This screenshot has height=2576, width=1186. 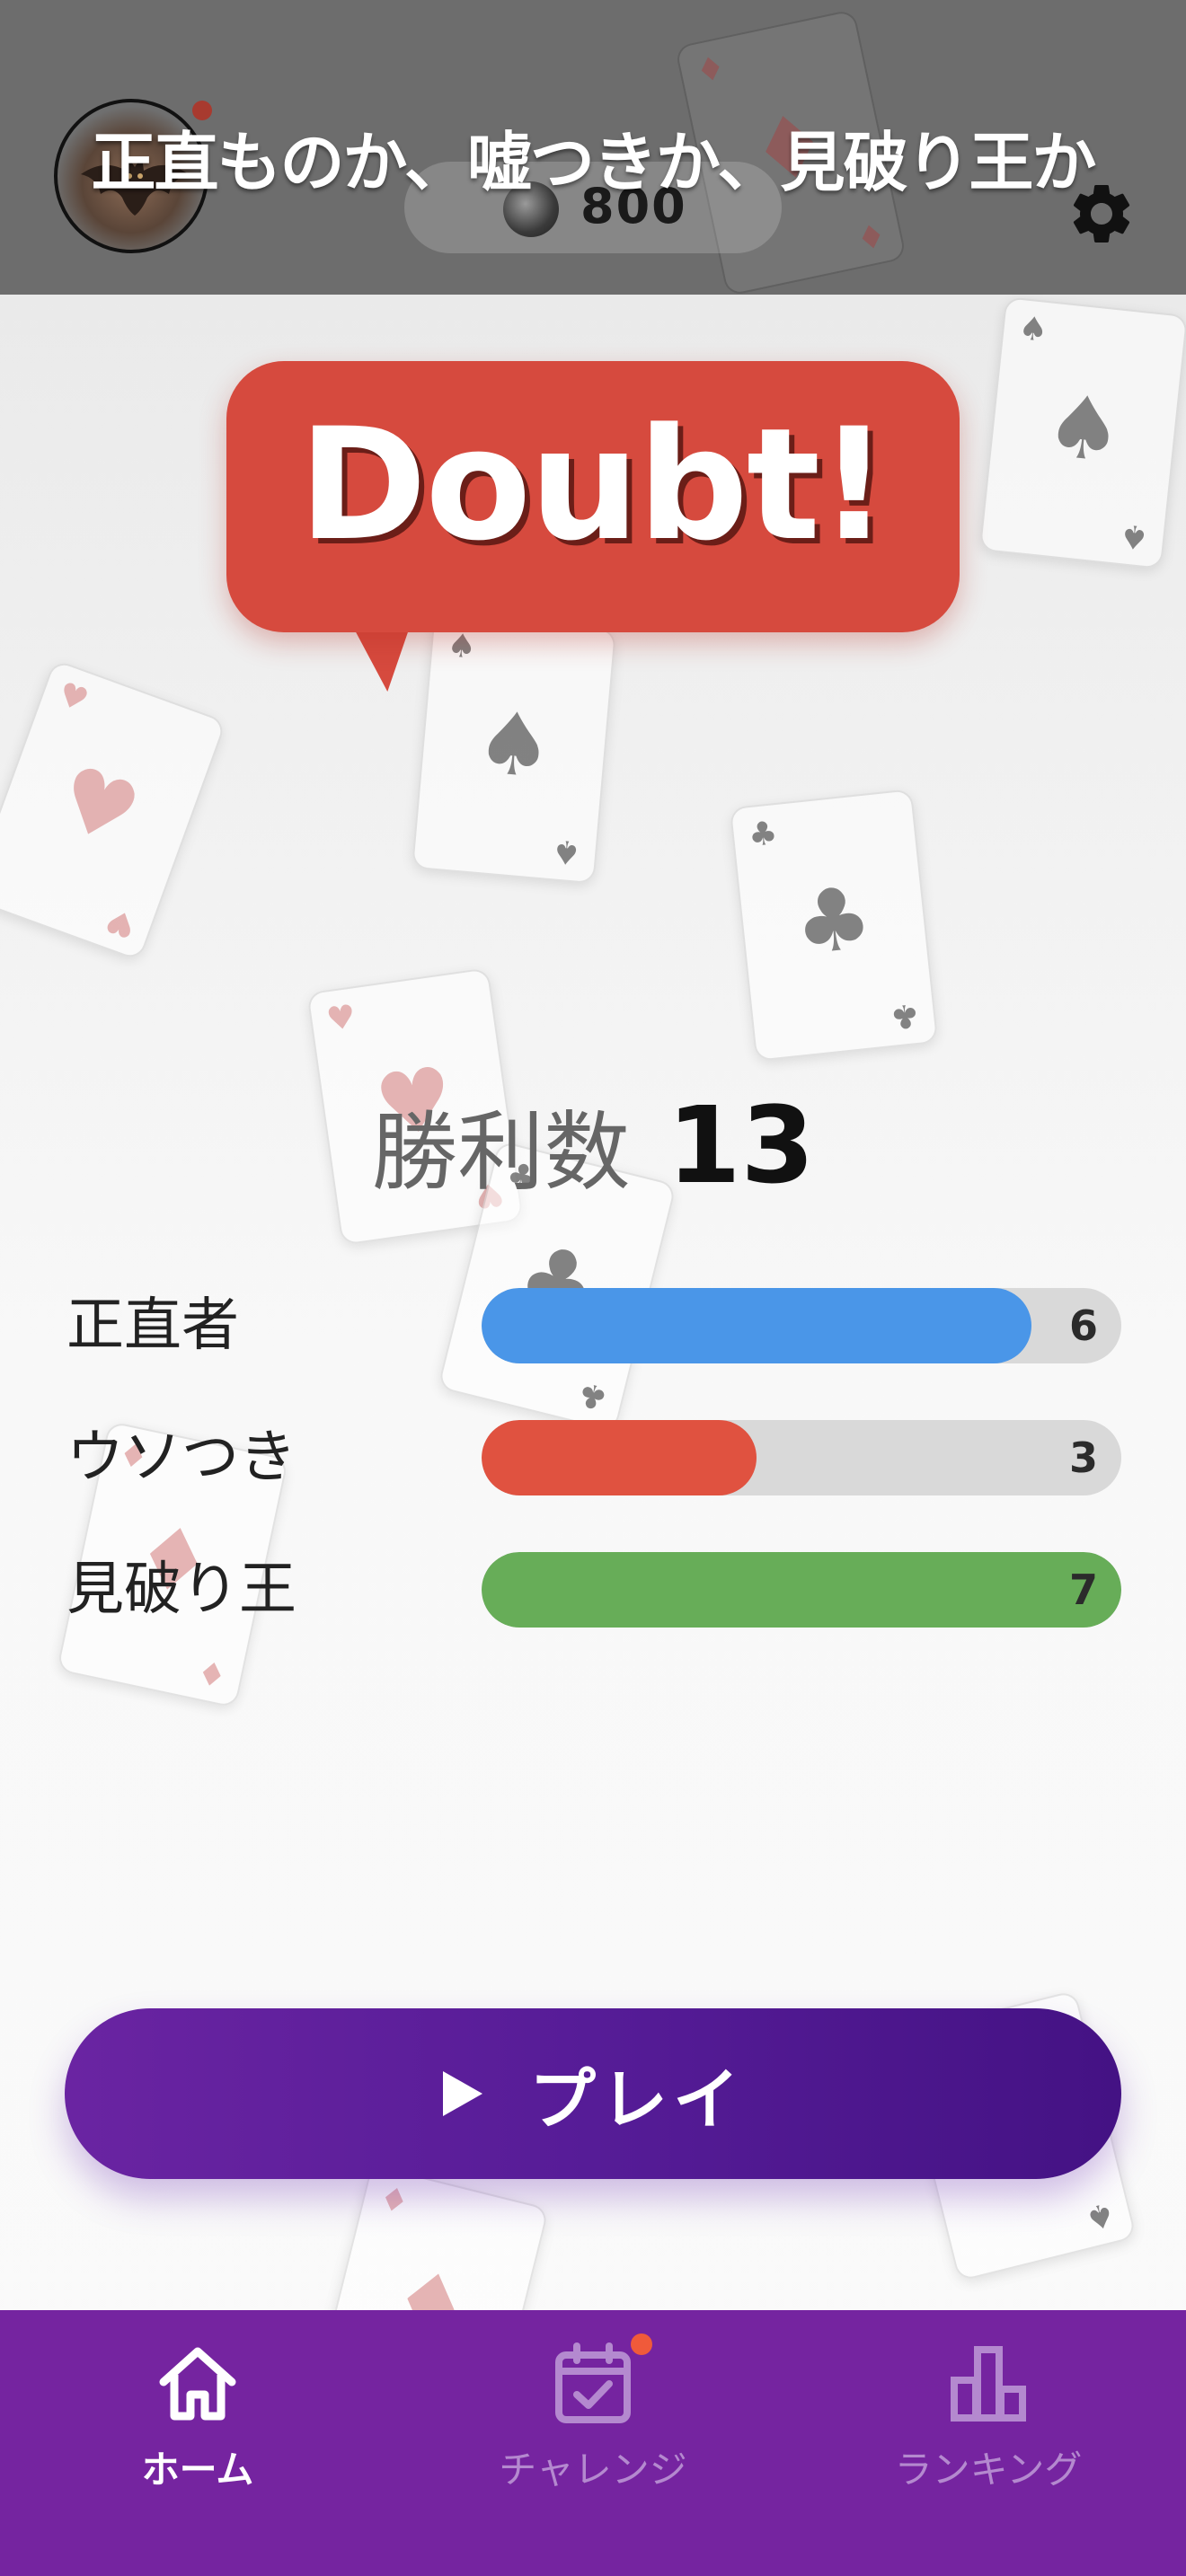 I want to click on bottom-nav: ホーム チャレンジ ランキング, so click(x=593, y=2443).